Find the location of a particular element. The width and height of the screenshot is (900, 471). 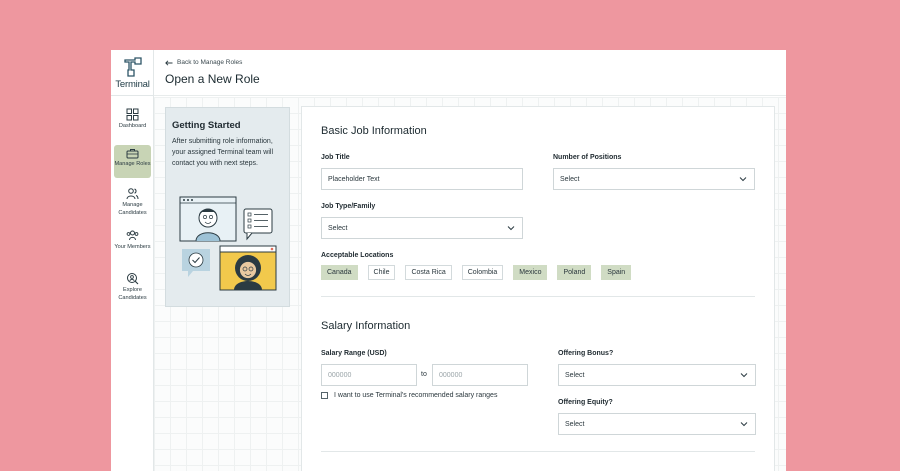

location-chip-canada: Canada is located at coordinates (339, 272).